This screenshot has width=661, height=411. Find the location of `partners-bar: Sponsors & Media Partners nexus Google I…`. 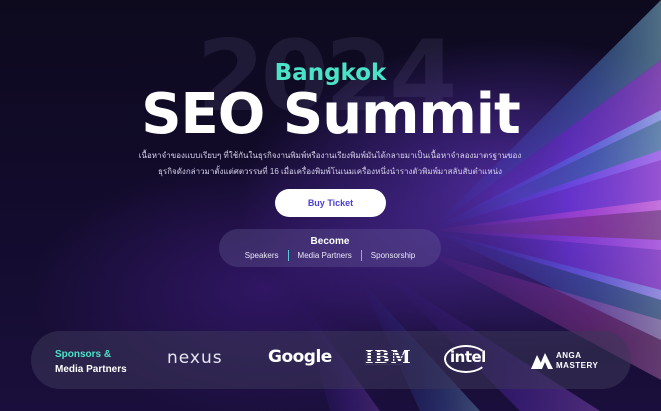

partners-bar: Sponsors & Media Partners nexus Google I… is located at coordinates (331, 360).